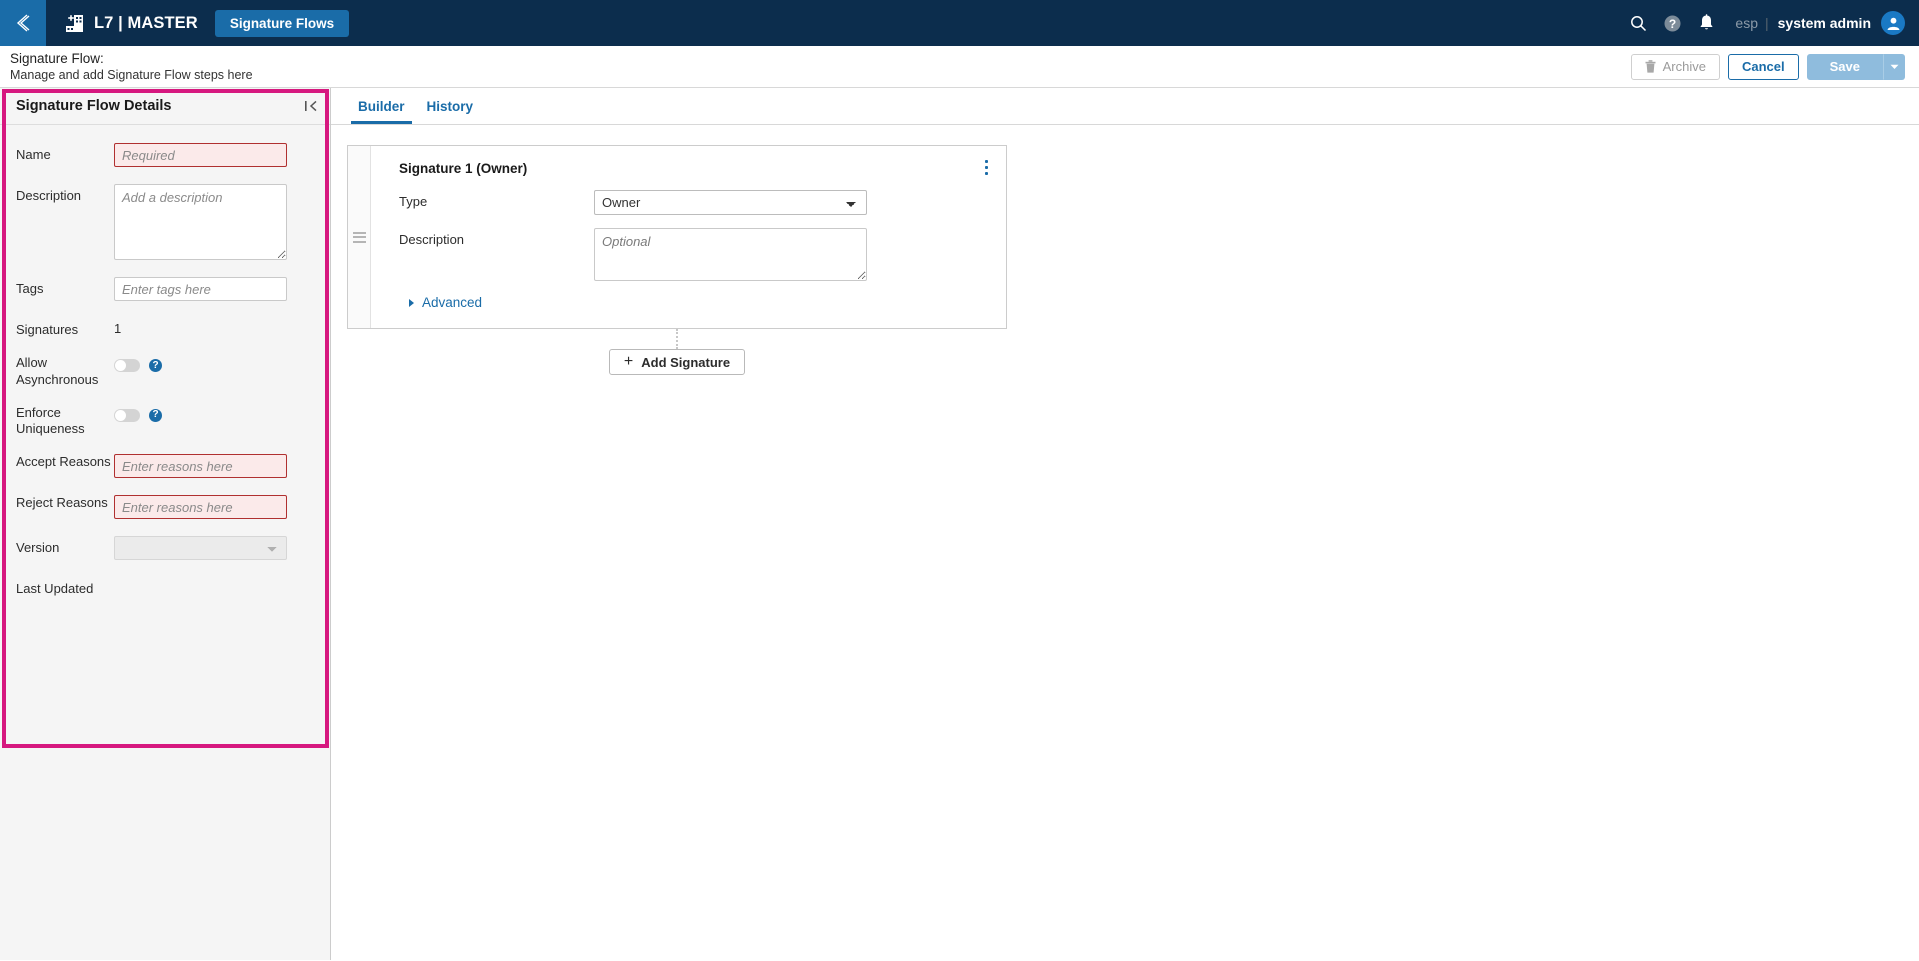  I want to click on drag-handle-glyph, so click(359, 237).